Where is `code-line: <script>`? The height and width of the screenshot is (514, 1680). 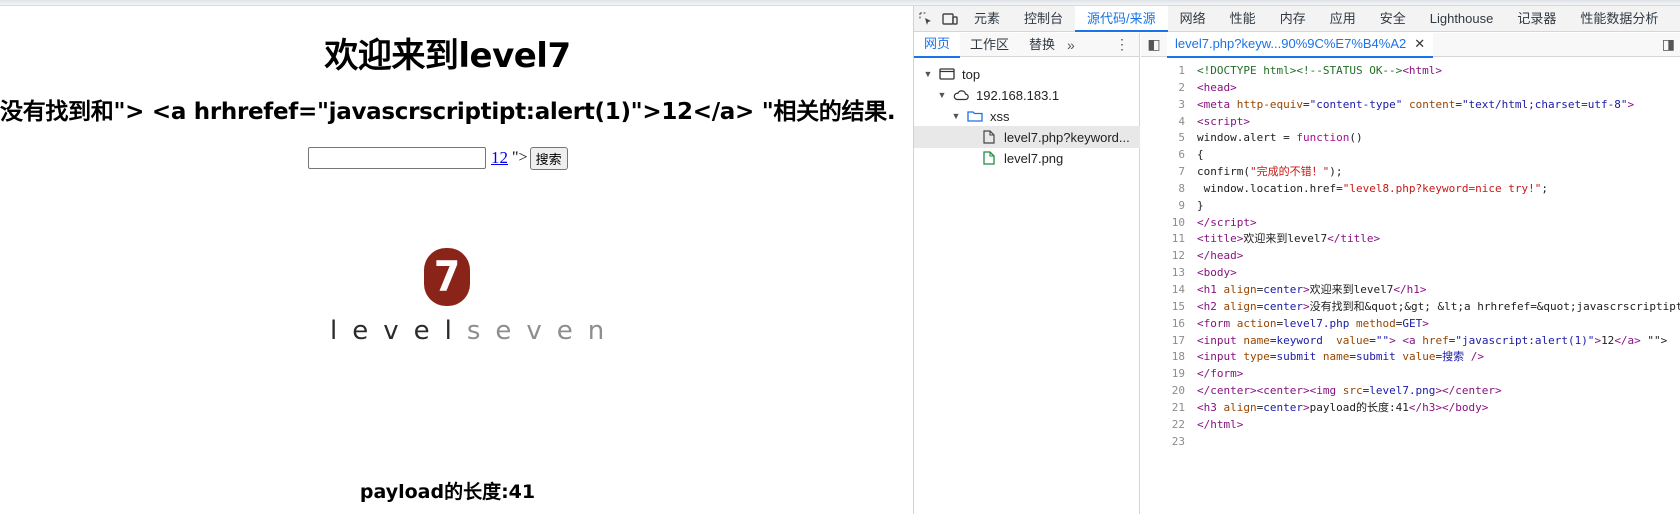 code-line: <script> is located at coordinates (1223, 121).